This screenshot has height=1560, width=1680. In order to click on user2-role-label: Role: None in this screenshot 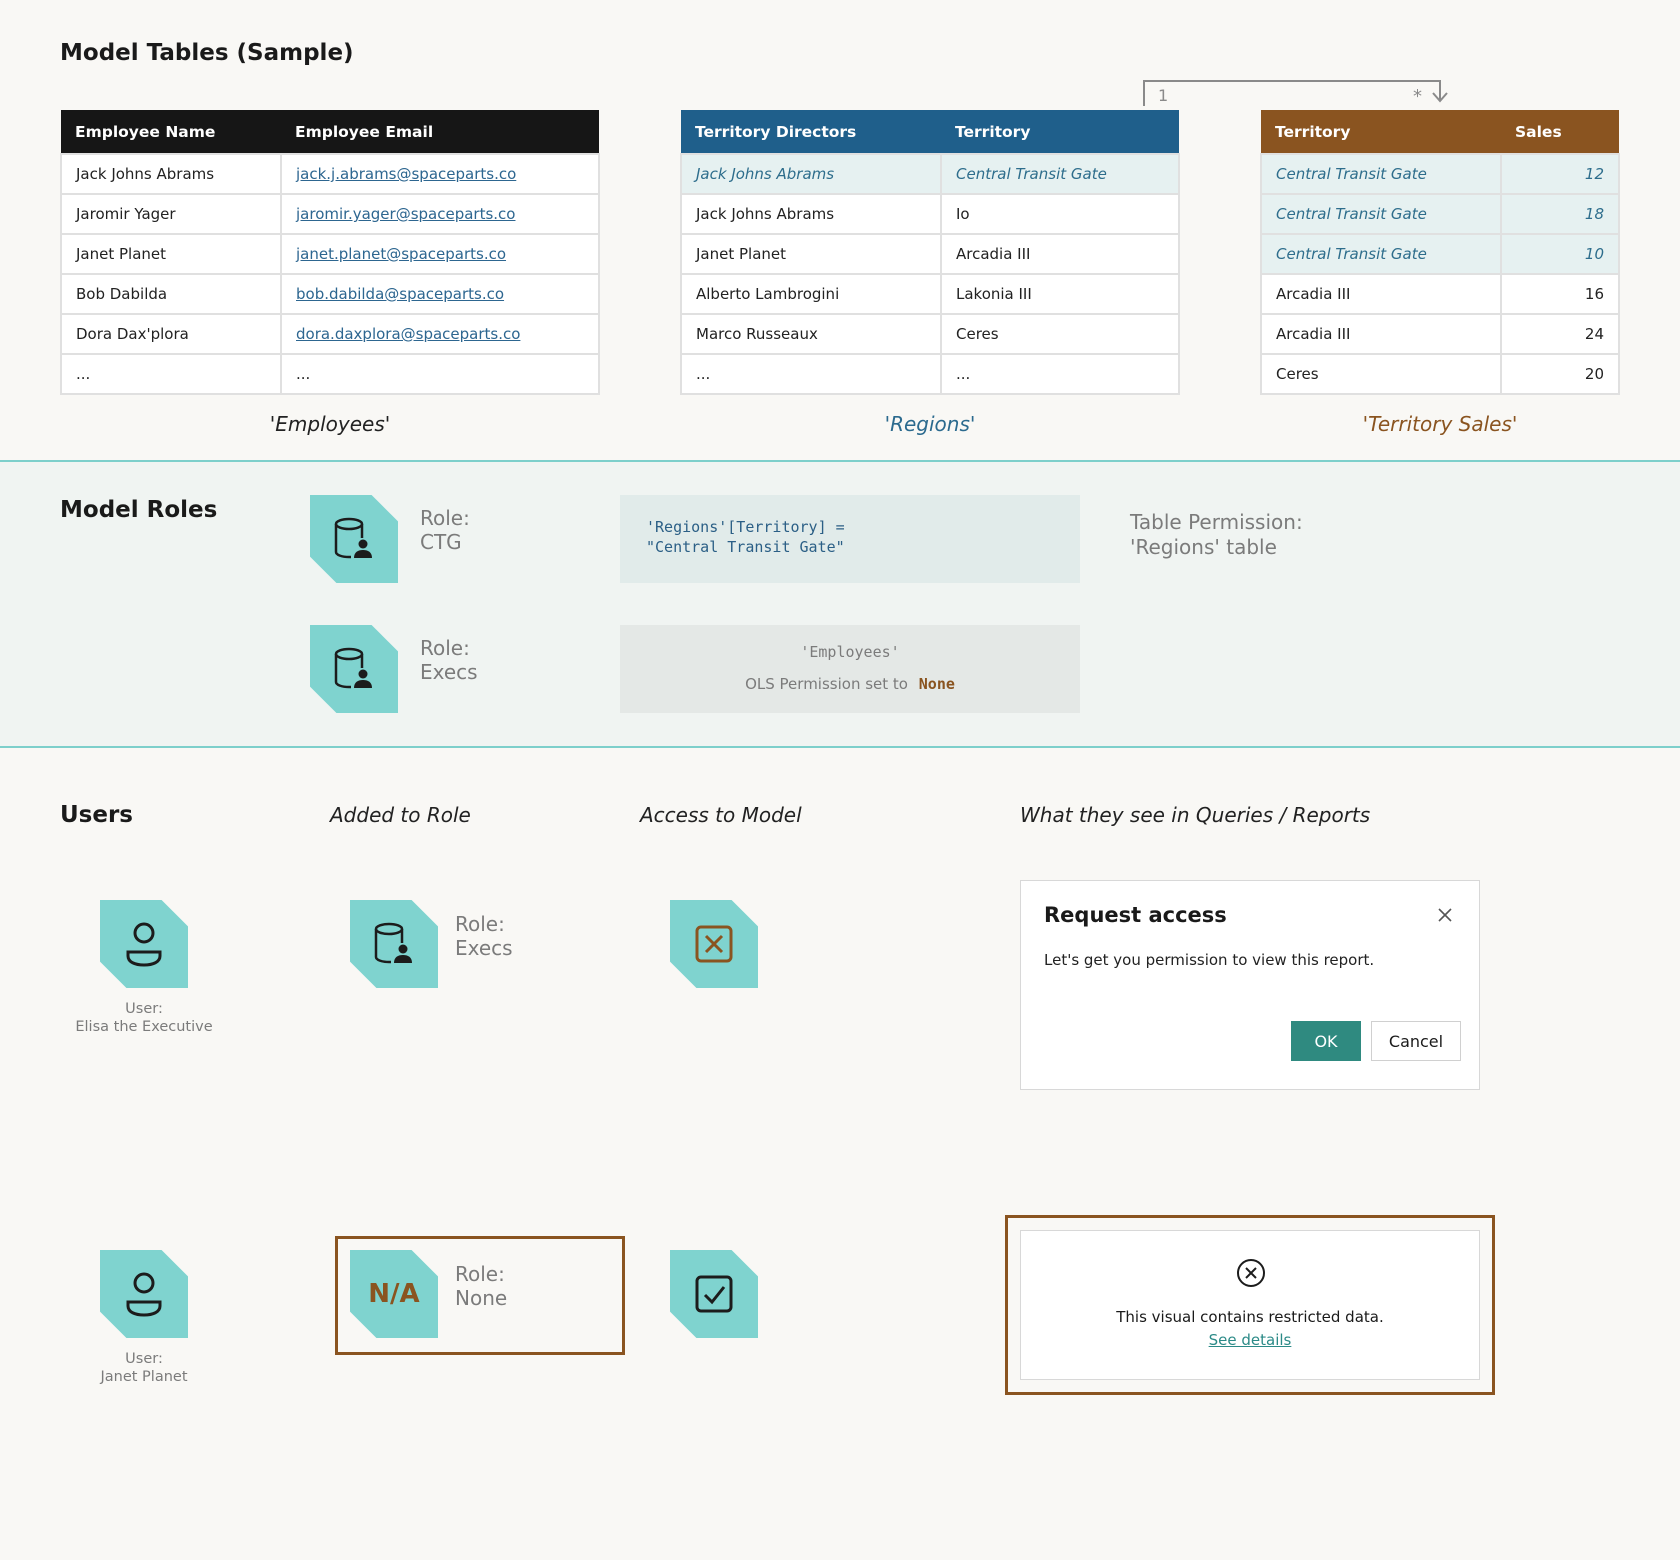, I will do `click(481, 1286)`.